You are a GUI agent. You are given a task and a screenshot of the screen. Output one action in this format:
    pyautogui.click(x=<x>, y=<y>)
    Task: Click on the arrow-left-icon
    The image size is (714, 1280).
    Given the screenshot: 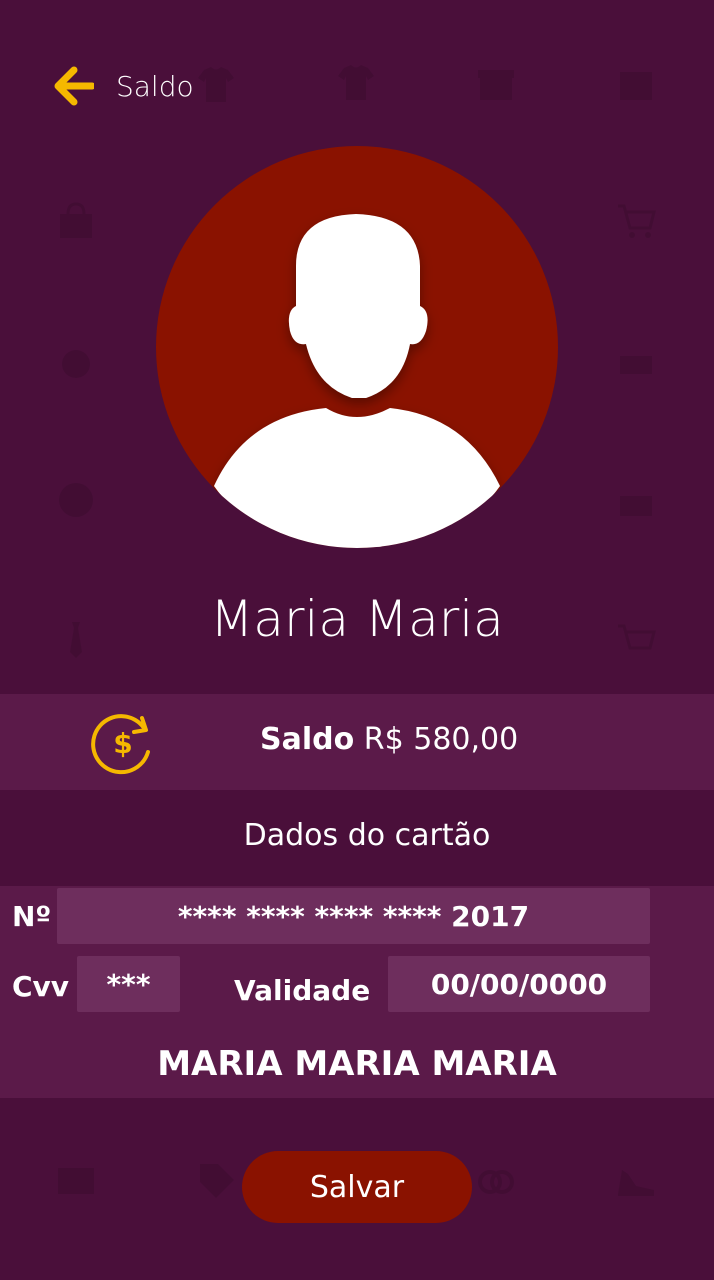 What is the action you would take?
    pyautogui.click(x=74, y=86)
    